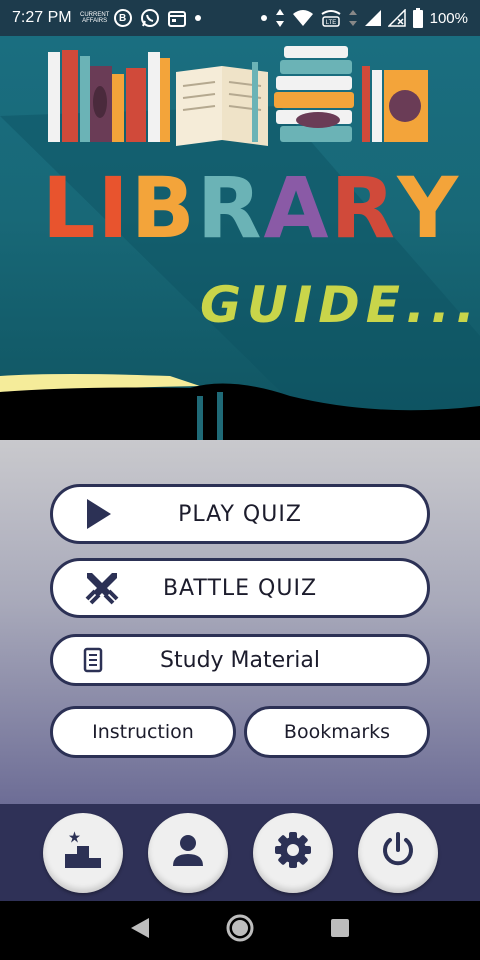 Image resolution: width=480 pixels, height=960 pixels. I want to click on bookmarks-label: Bookmarks, so click(337, 732).